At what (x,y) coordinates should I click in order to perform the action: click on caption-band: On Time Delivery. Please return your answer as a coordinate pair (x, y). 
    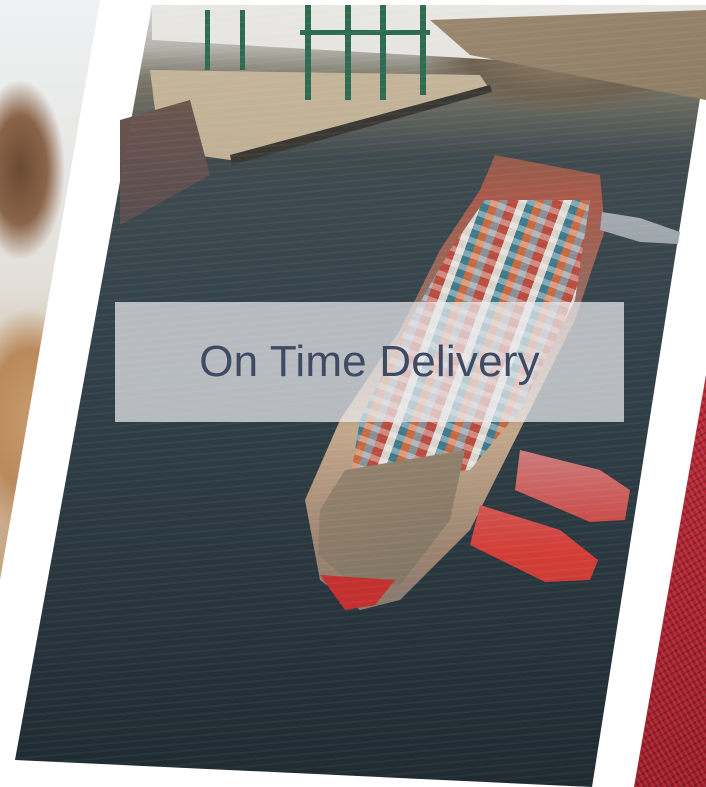
    Looking at the image, I should click on (369, 362).